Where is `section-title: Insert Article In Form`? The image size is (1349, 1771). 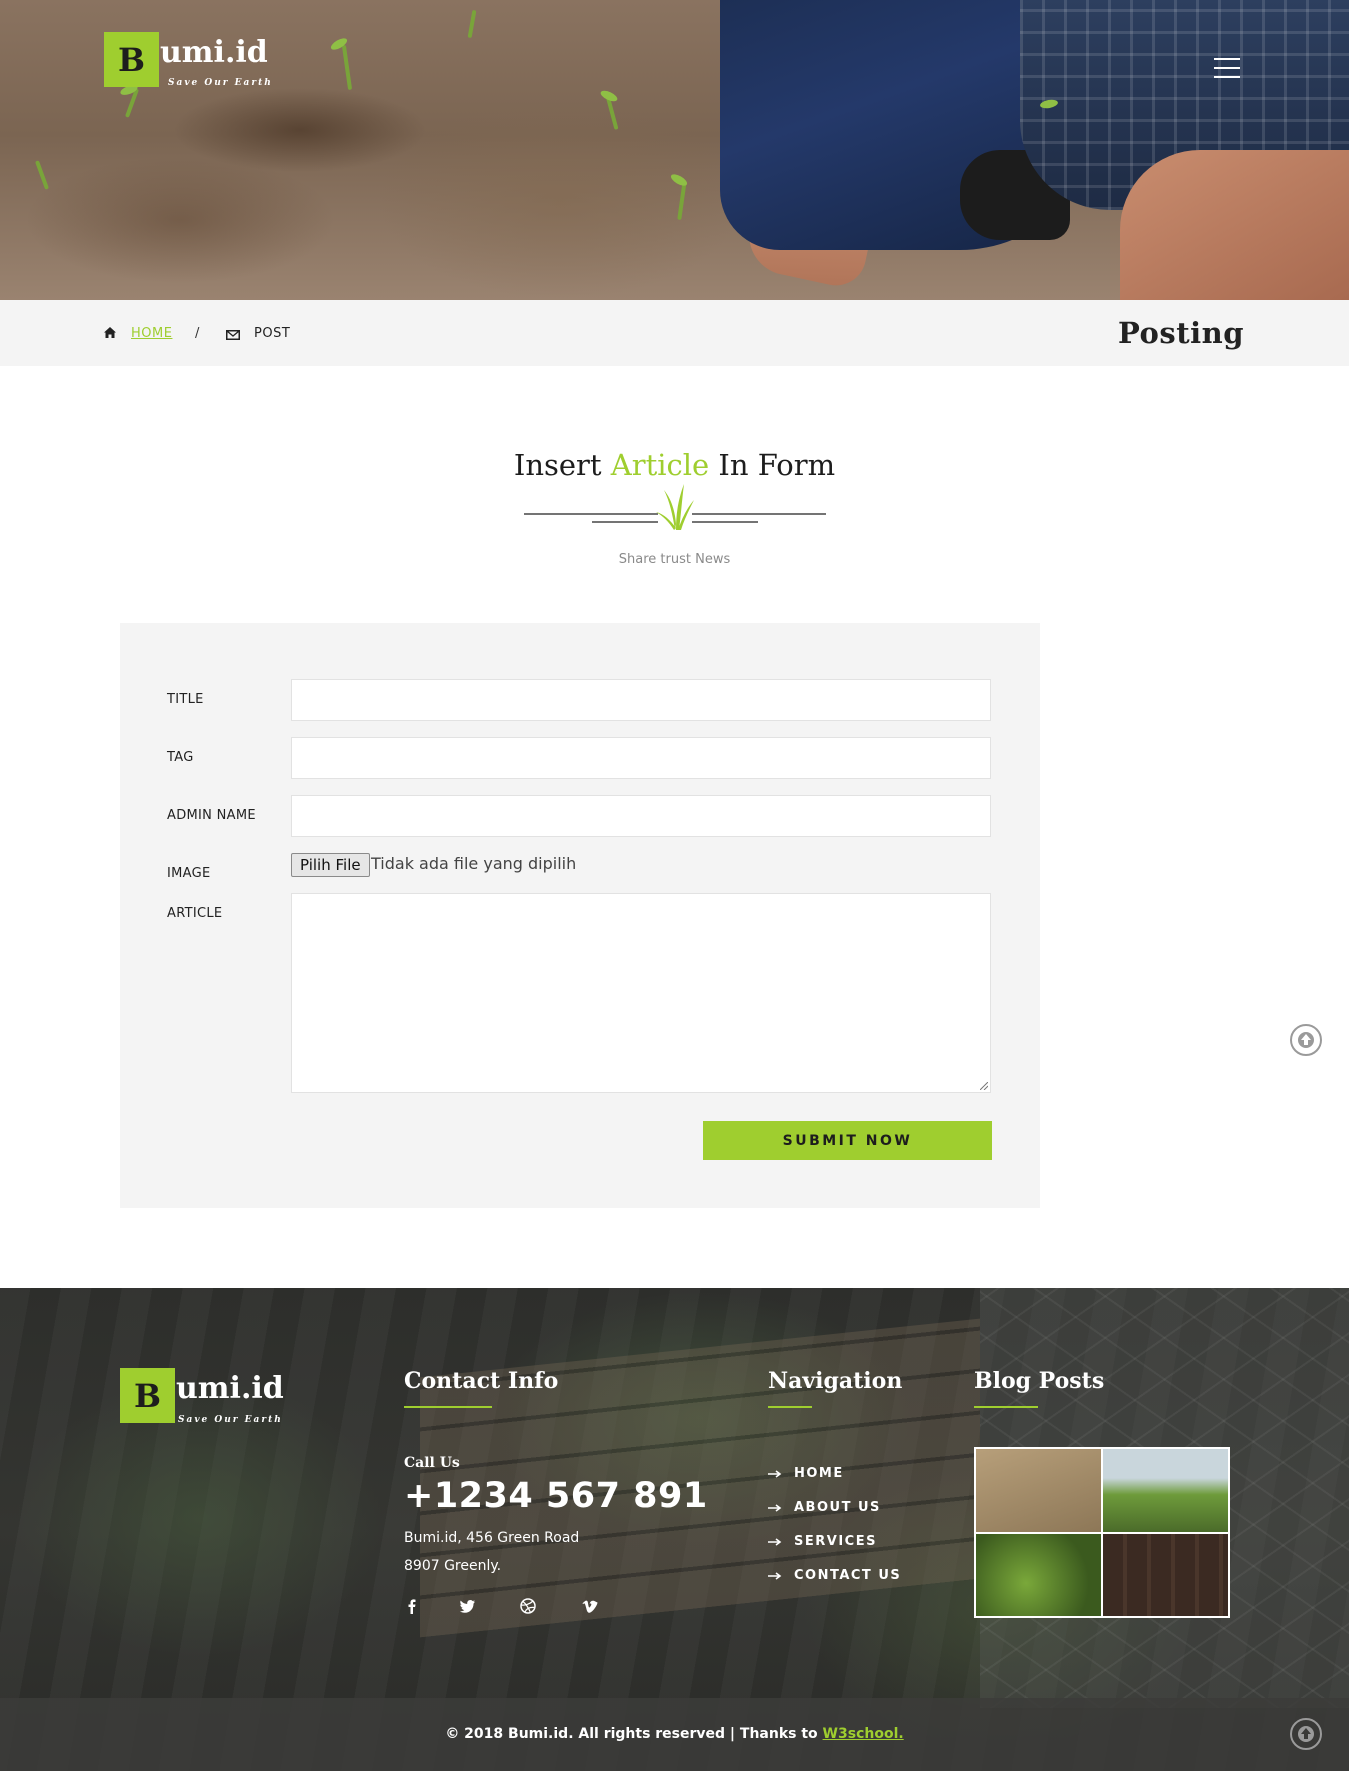 section-title: Insert Article In Form is located at coordinates (674, 465).